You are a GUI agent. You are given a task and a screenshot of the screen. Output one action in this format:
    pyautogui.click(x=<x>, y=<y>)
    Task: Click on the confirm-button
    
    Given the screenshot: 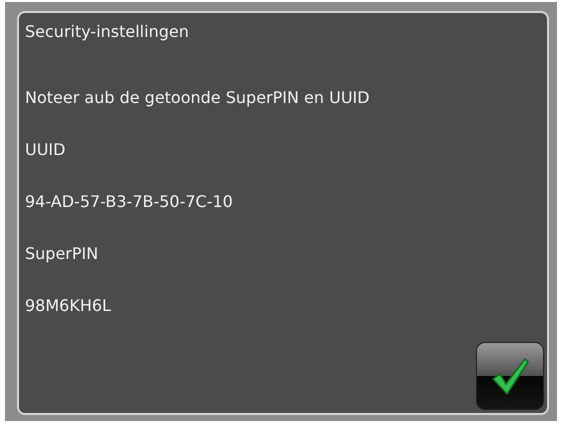 What is the action you would take?
    pyautogui.click(x=510, y=376)
    